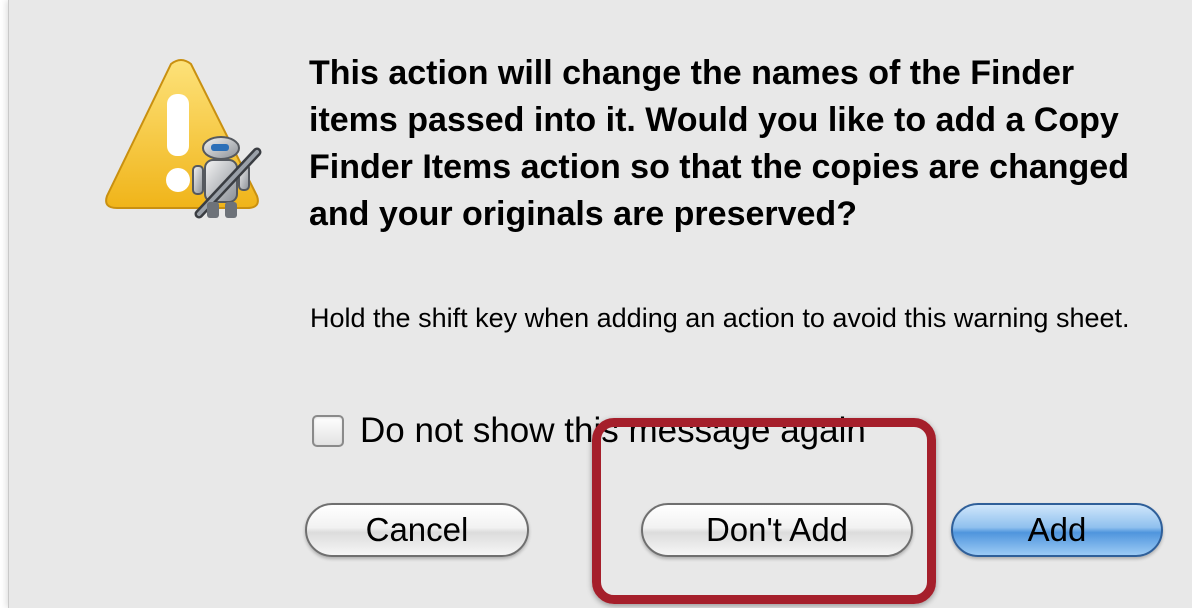  What do you see at coordinates (1057, 530) in the screenshot?
I see `add-button: Add` at bounding box center [1057, 530].